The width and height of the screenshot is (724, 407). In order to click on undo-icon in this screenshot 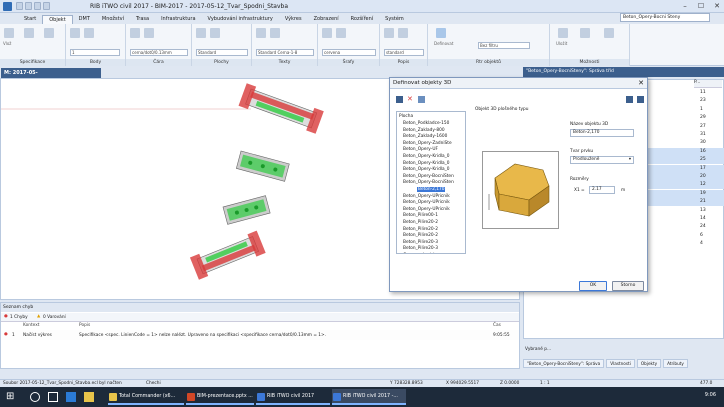, I will do `click(37, 6)`.